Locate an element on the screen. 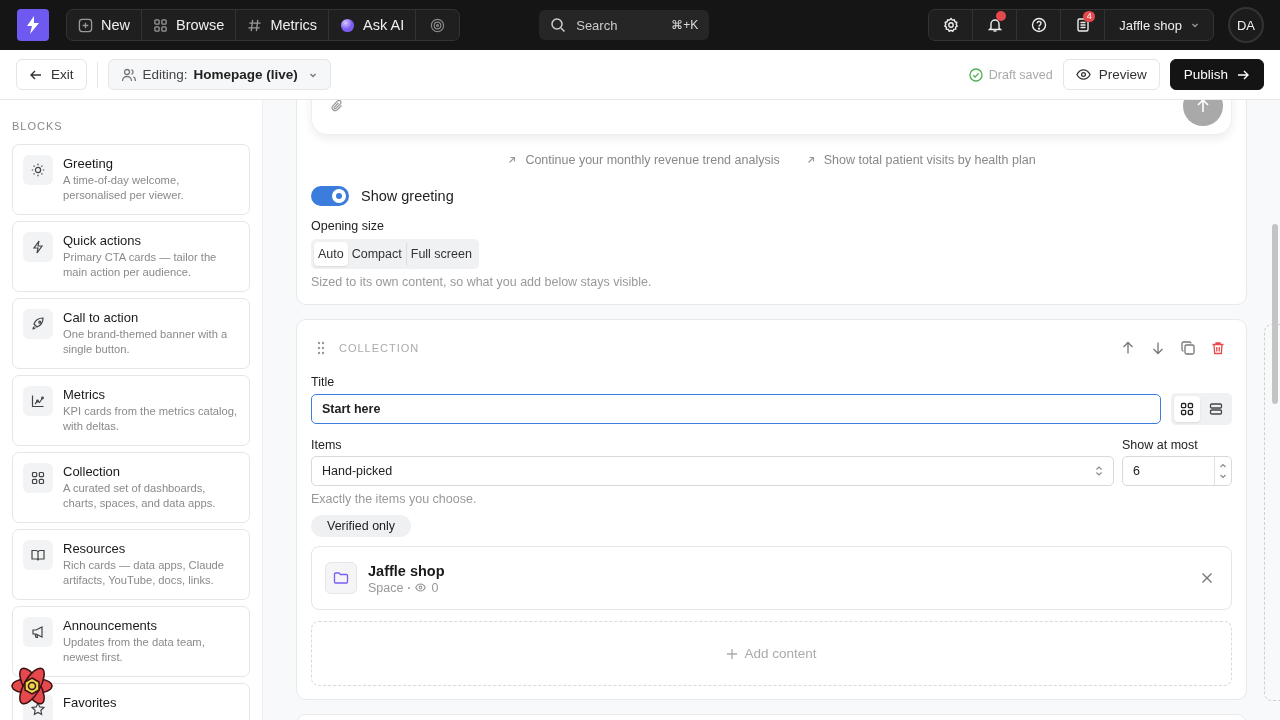 This screenshot has height=720, width=1280. suggestion-link: Continue your monthly revenue trend analysis is located at coordinates (643, 160).